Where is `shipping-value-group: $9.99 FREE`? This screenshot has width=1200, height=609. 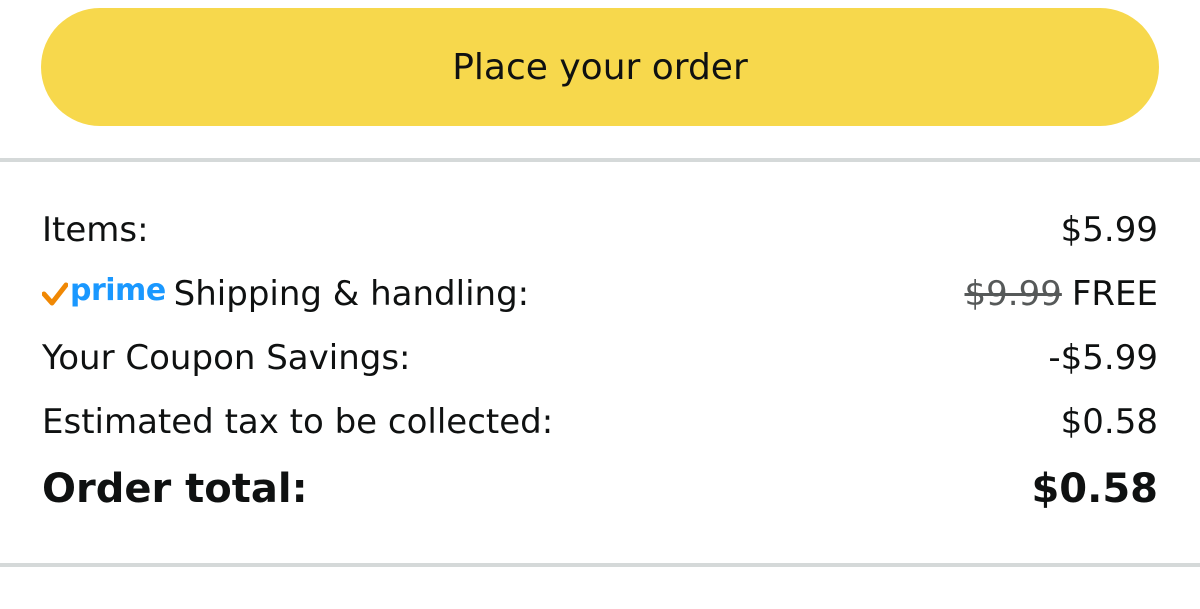
shipping-value-group: $9.99 FREE is located at coordinates (1062, 294).